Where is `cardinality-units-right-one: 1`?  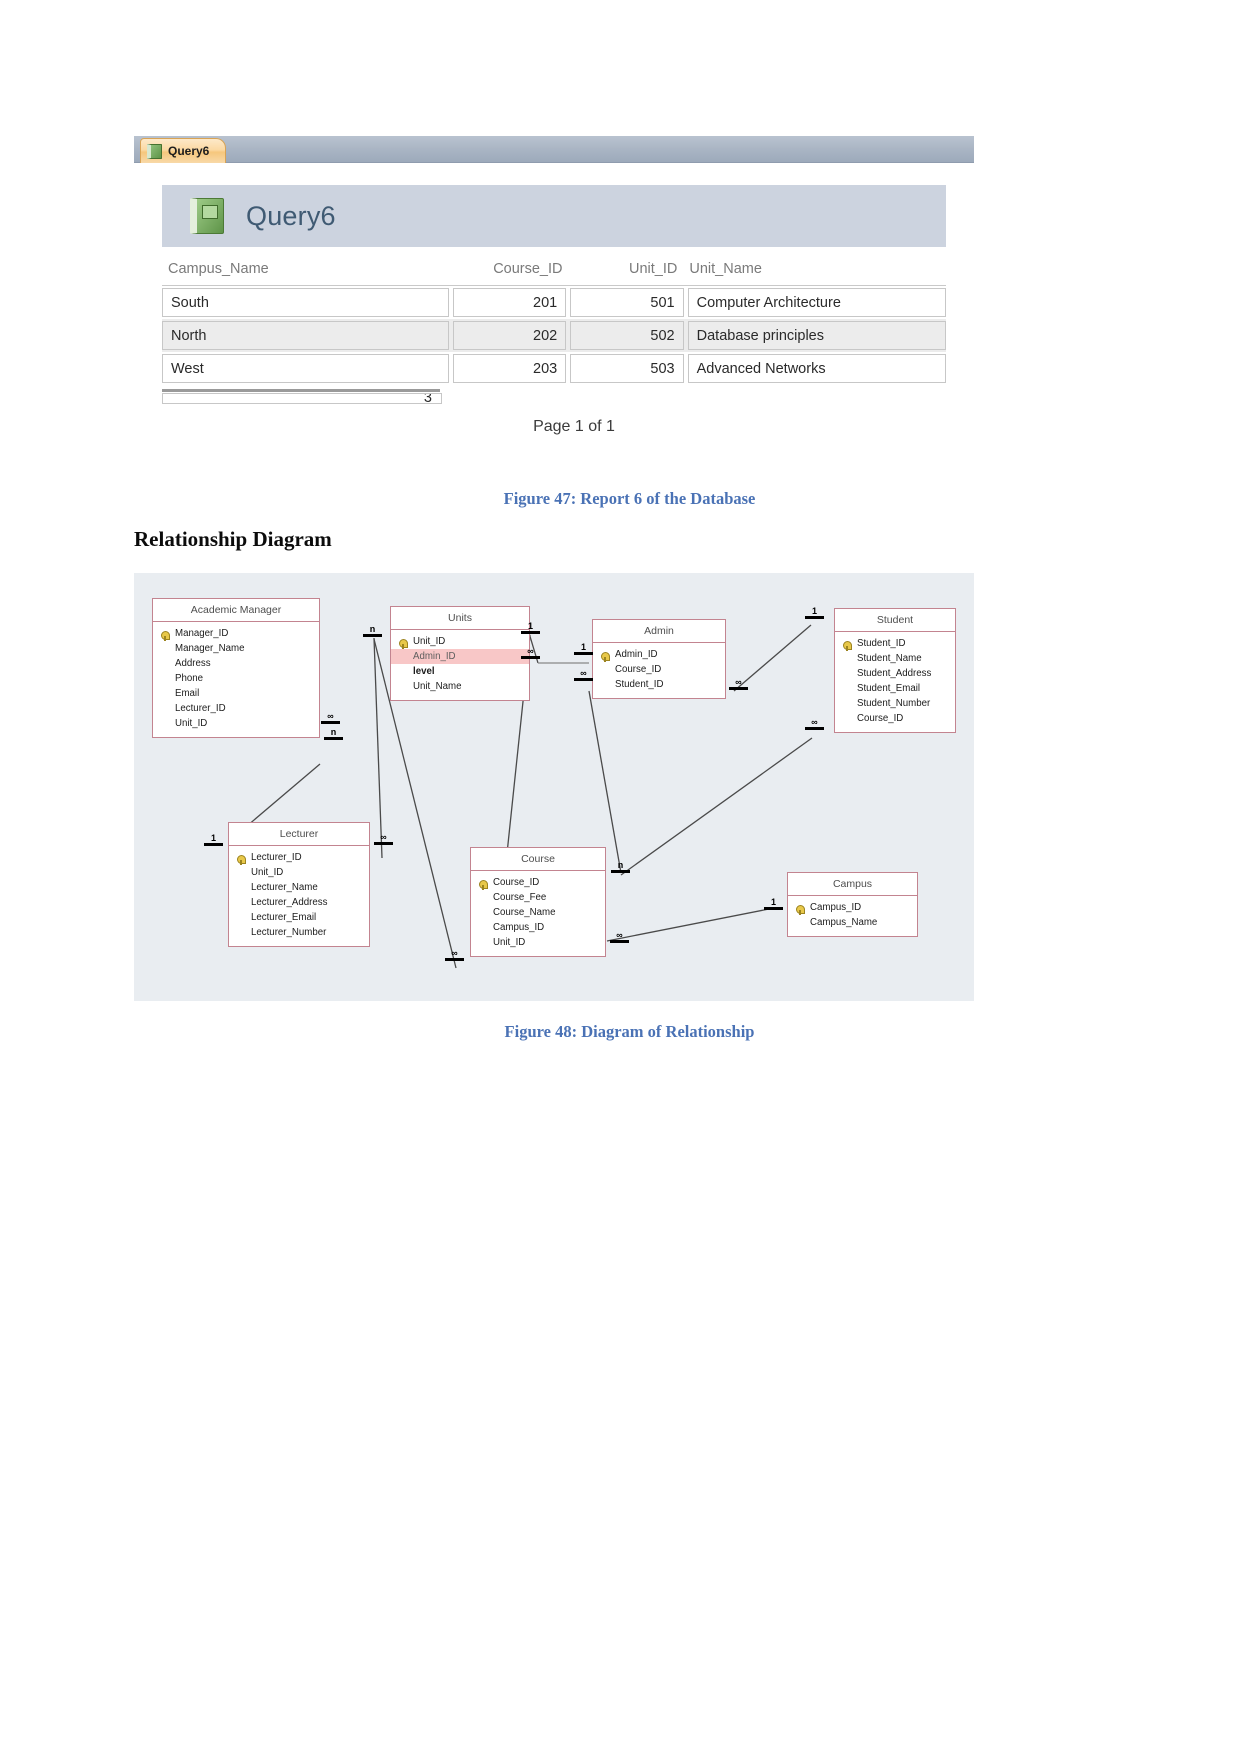 cardinality-units-right-one: 1 is located at coordinates (530, 628).